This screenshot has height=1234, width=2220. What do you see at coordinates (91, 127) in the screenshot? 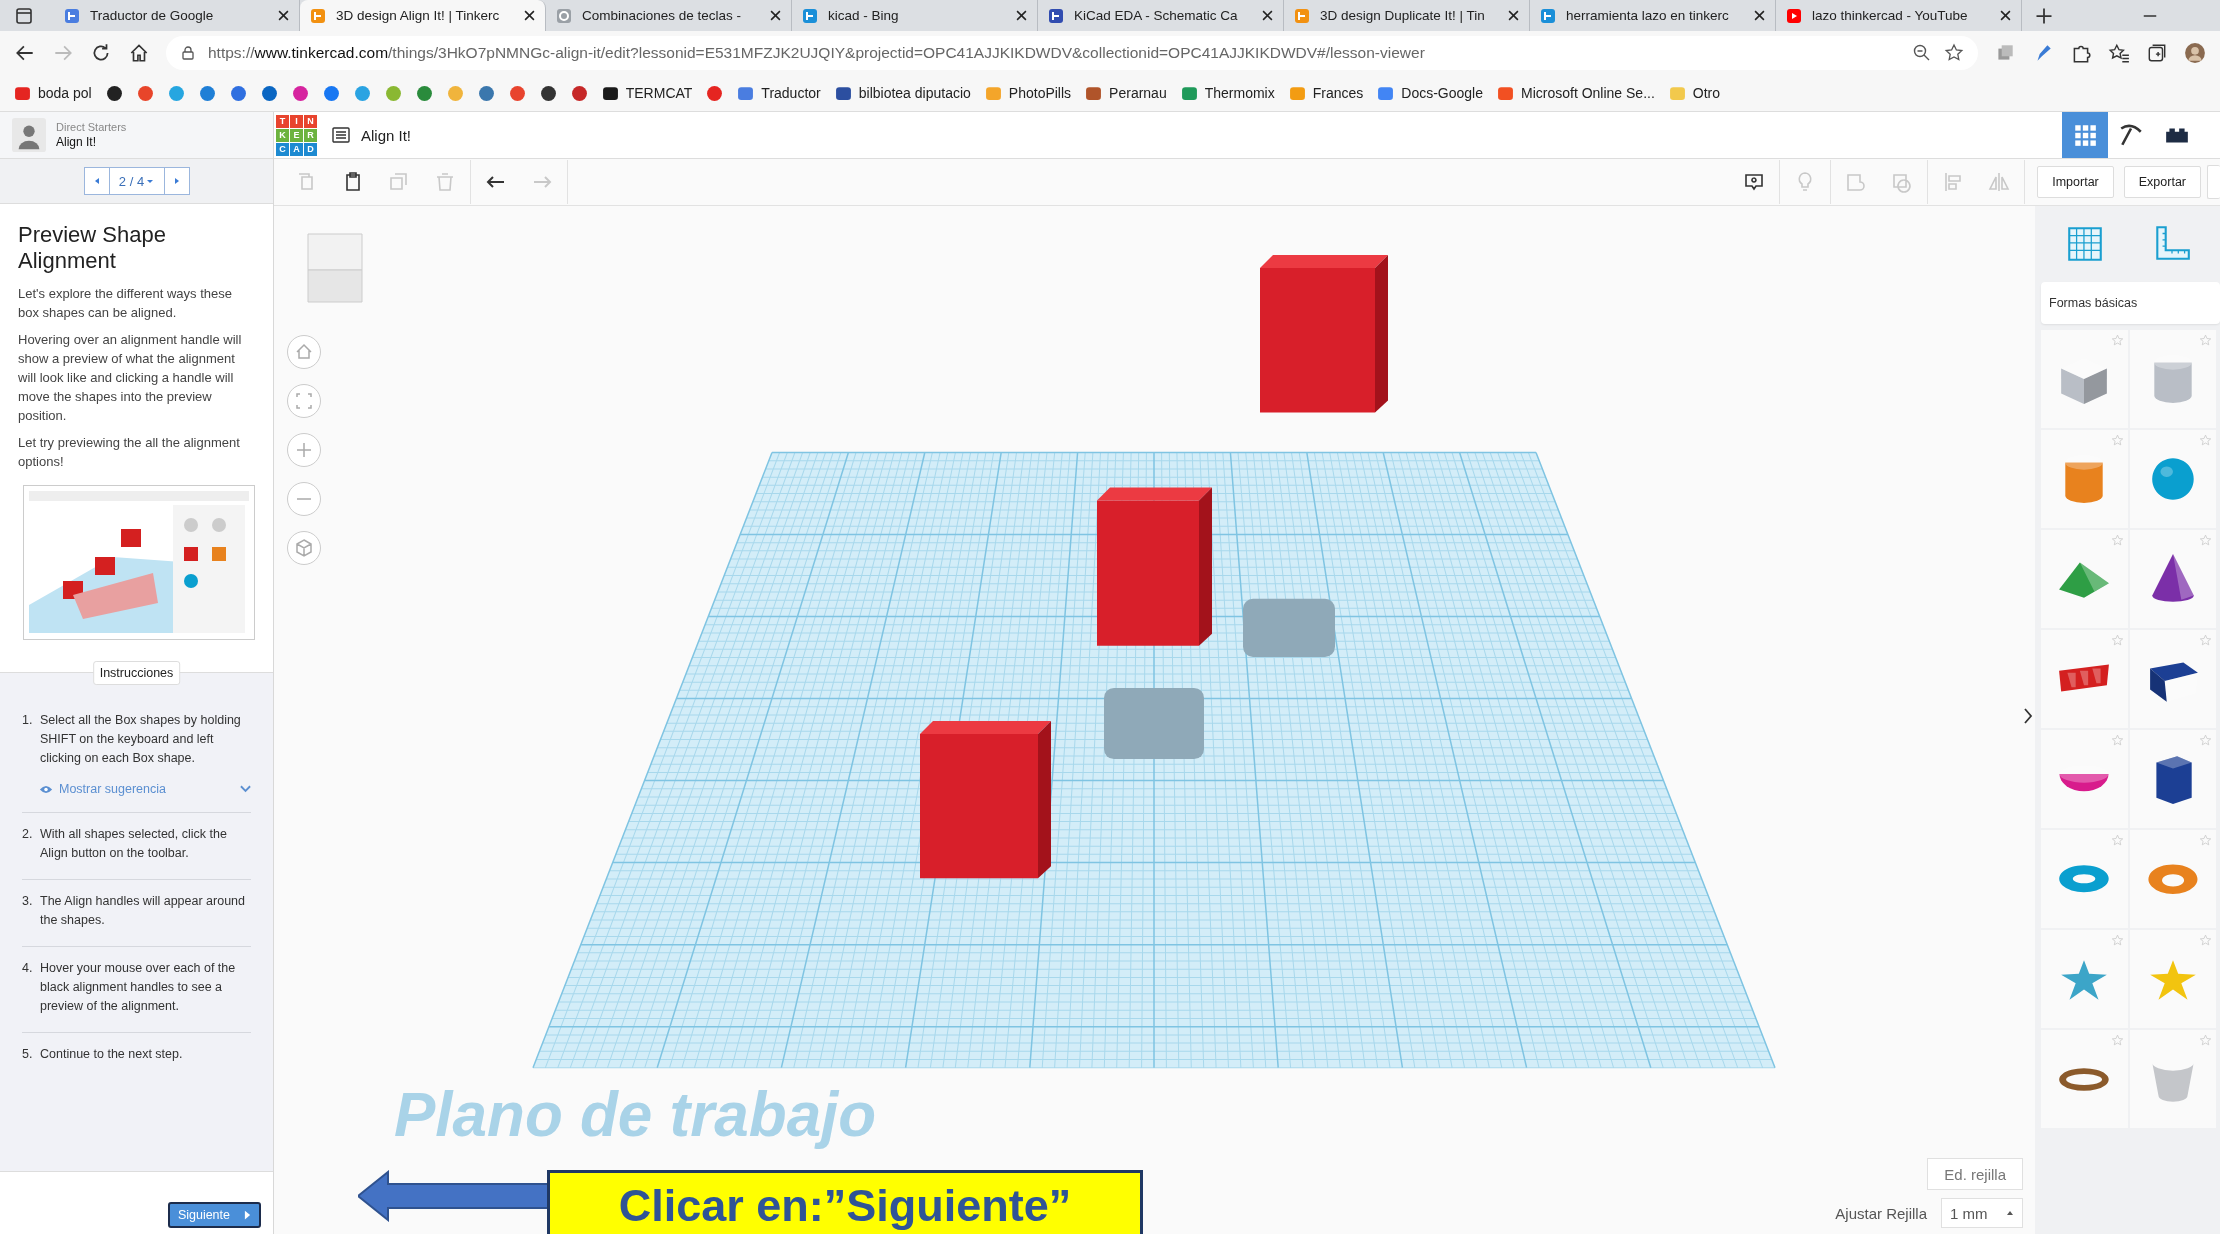
I see `project-group: Direct Starters` at bounding box center [91, 127].